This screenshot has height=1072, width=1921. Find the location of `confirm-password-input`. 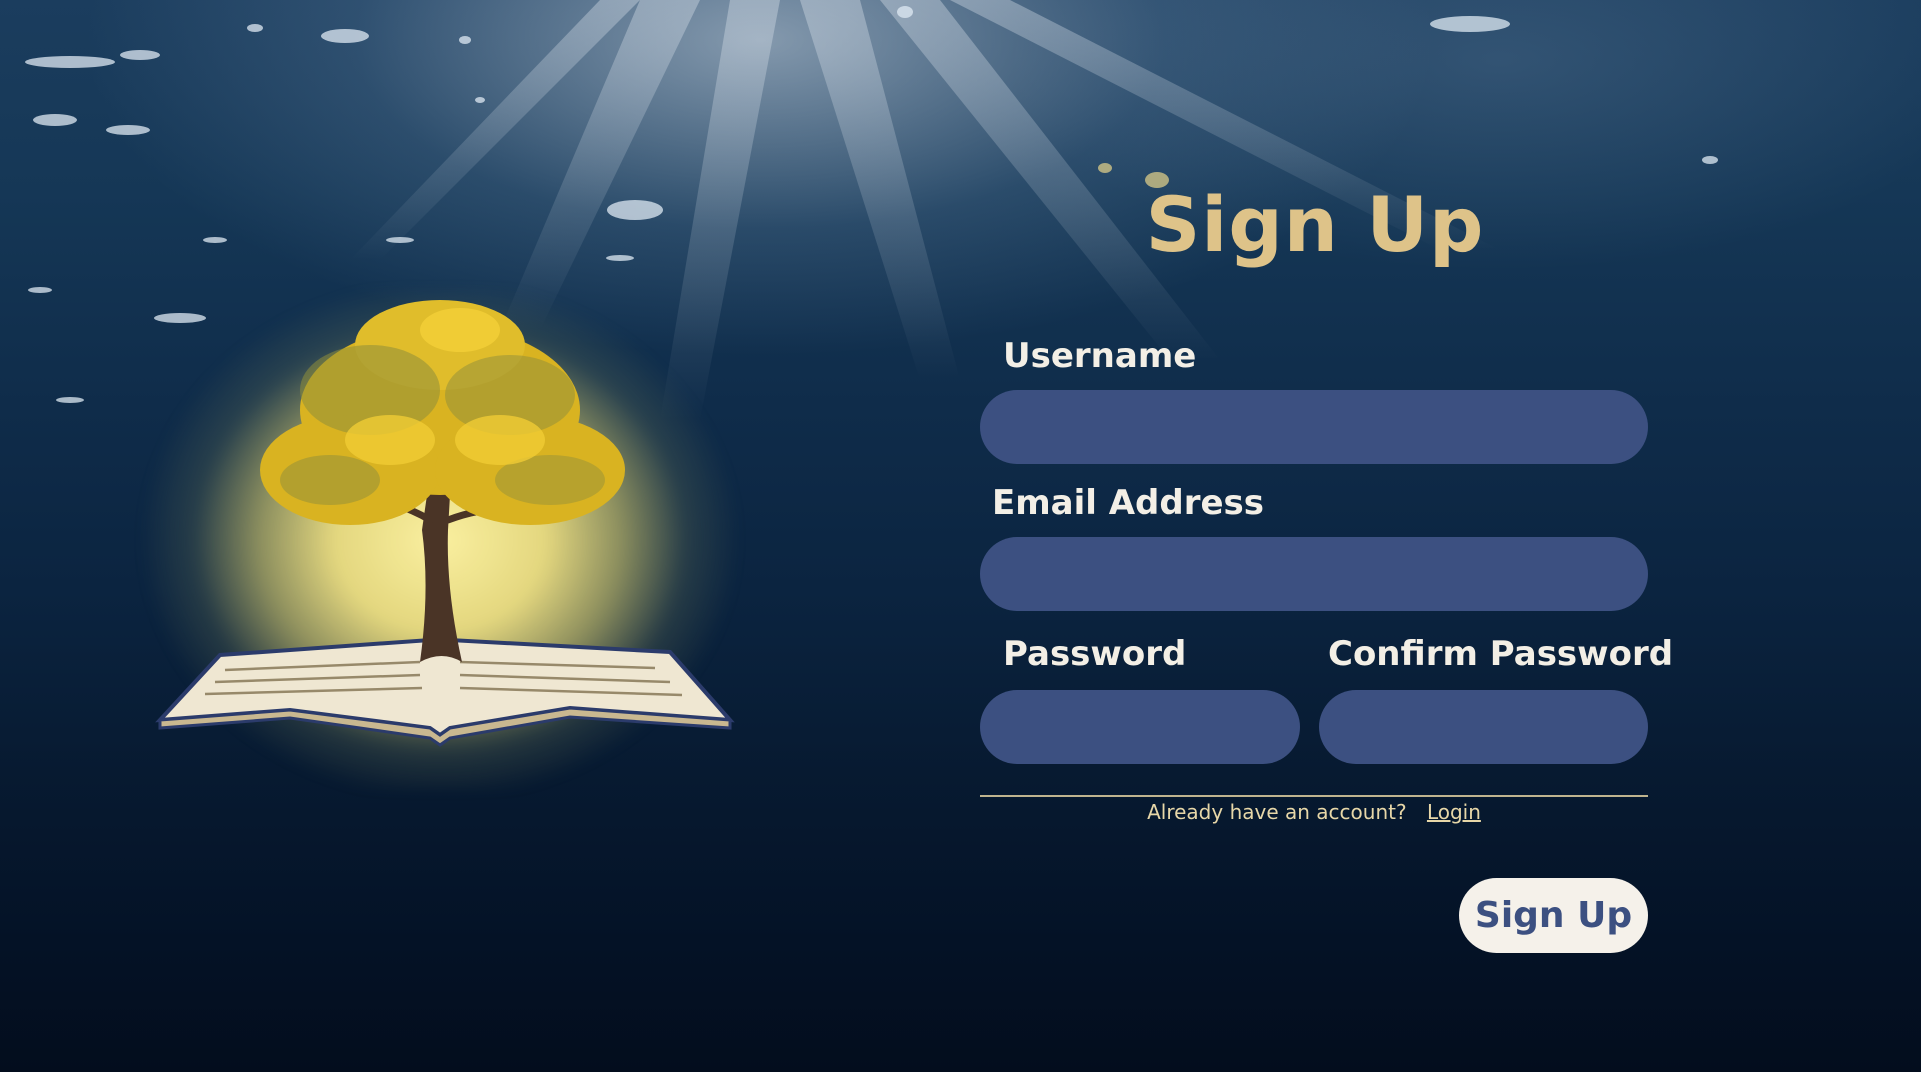

confirm-password-input is located at coordinates (1483, 727).